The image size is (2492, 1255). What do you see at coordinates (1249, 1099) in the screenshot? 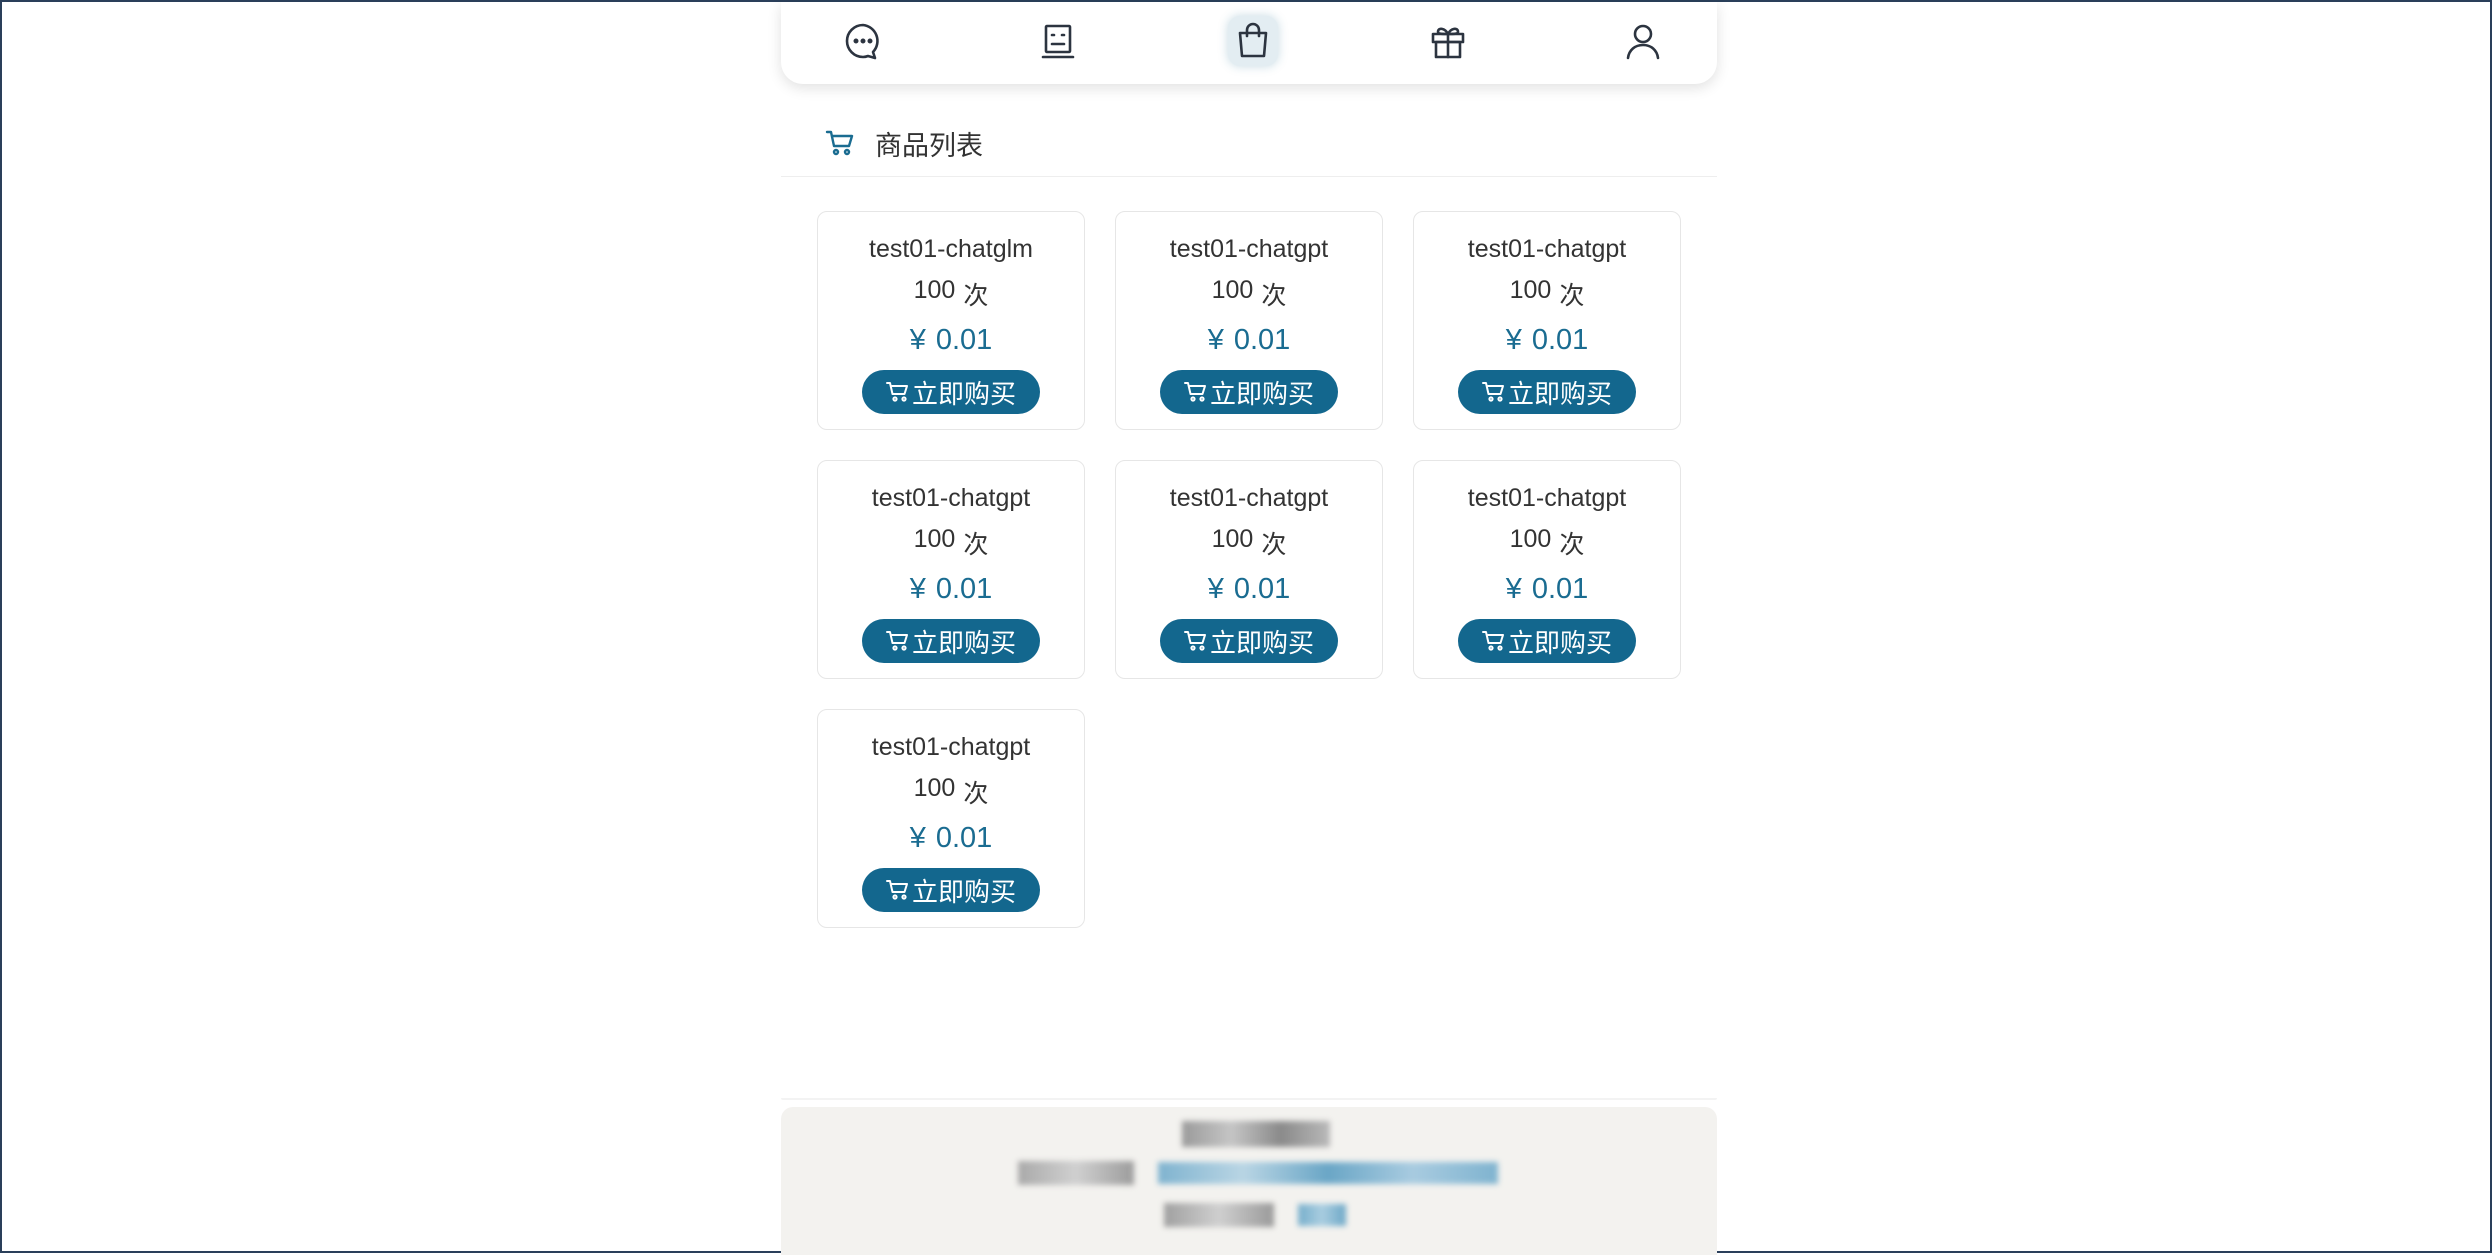
I see `content-bottom-edge` at bounding box center [1249, 1099].